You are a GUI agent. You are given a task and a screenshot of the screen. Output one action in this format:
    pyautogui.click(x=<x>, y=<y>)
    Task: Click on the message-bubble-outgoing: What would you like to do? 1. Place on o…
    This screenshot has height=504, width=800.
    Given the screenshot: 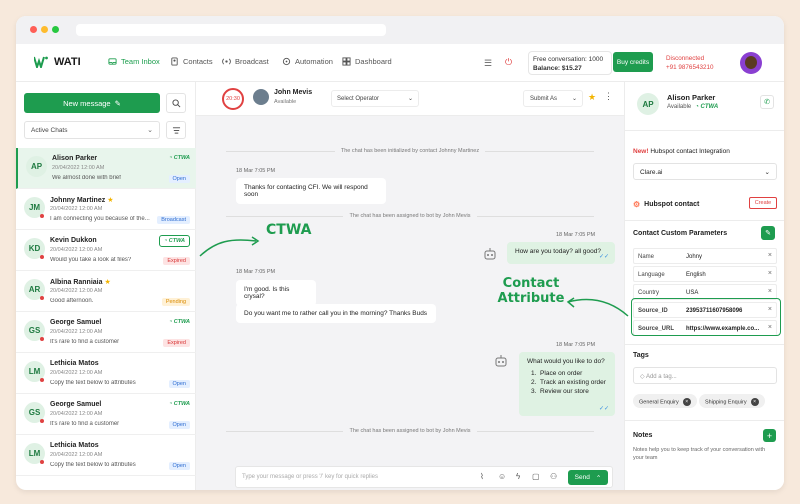 What is the action you would take?
    pyautogui.click(x=567, y=384)
    